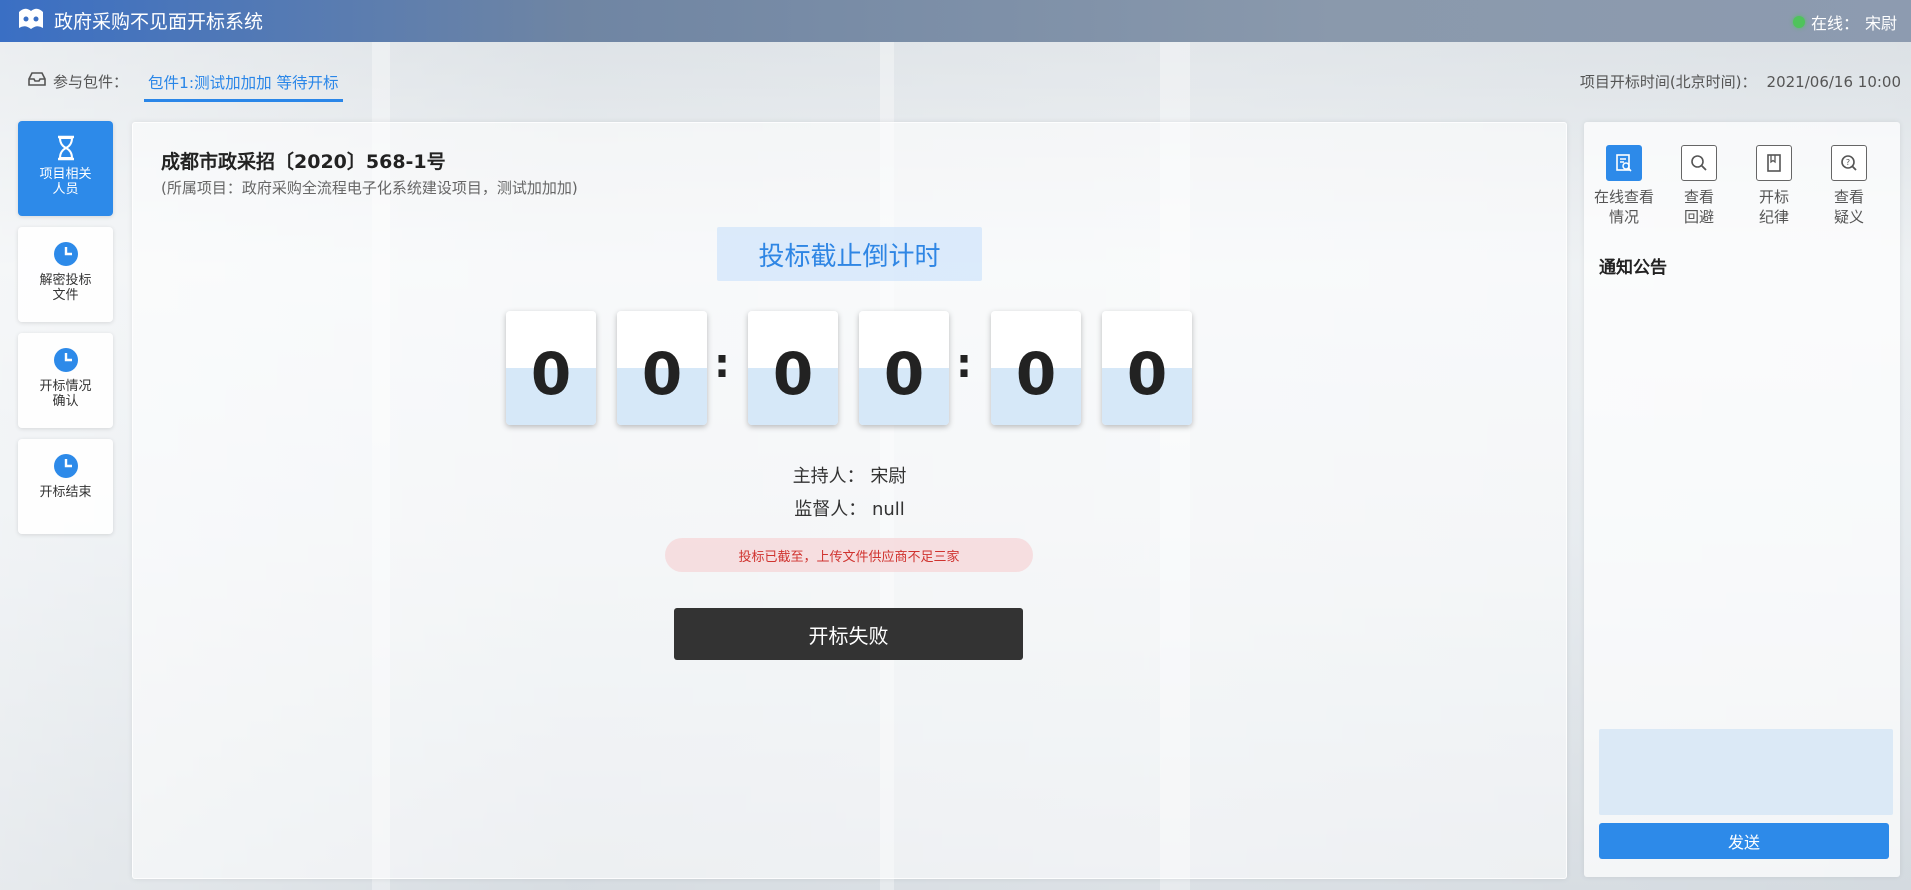 This screenshot has height=890, width=1911. Describe the element at coordinates (1834, 23) in the screenshot. I see `online-label: 在线：` at that location.